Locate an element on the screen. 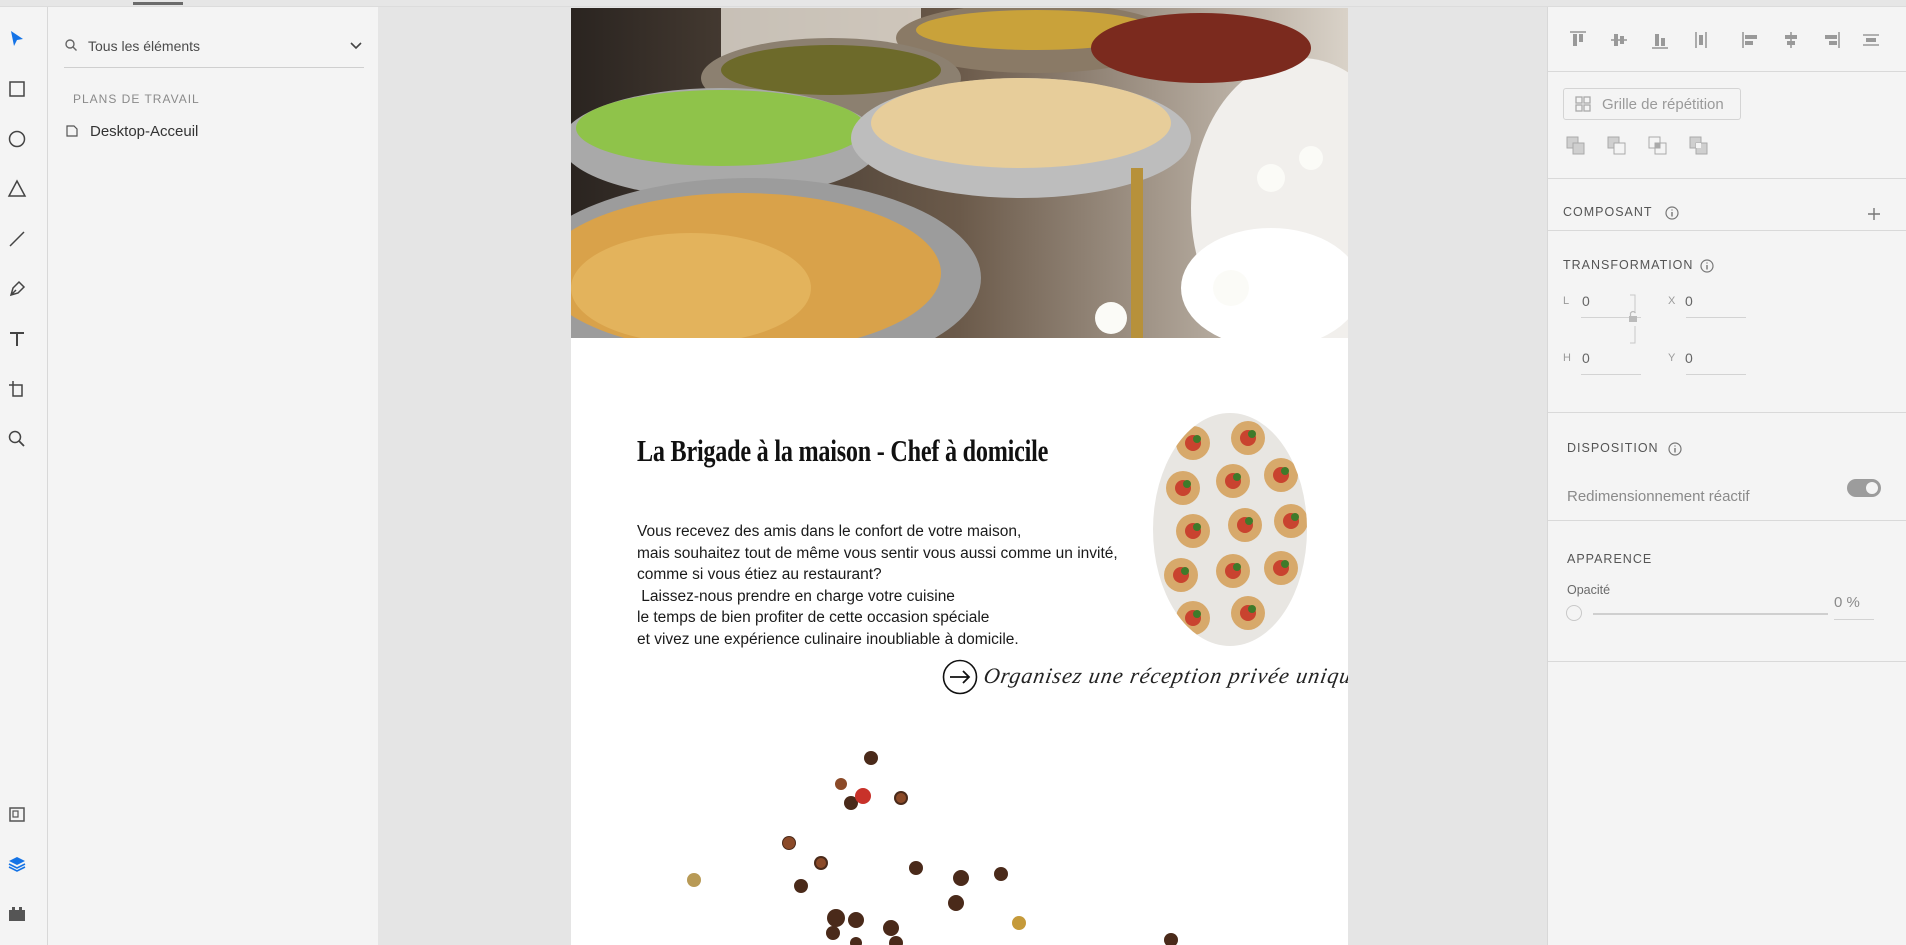  height-value: 0 is located at coordinates (1586, 358).